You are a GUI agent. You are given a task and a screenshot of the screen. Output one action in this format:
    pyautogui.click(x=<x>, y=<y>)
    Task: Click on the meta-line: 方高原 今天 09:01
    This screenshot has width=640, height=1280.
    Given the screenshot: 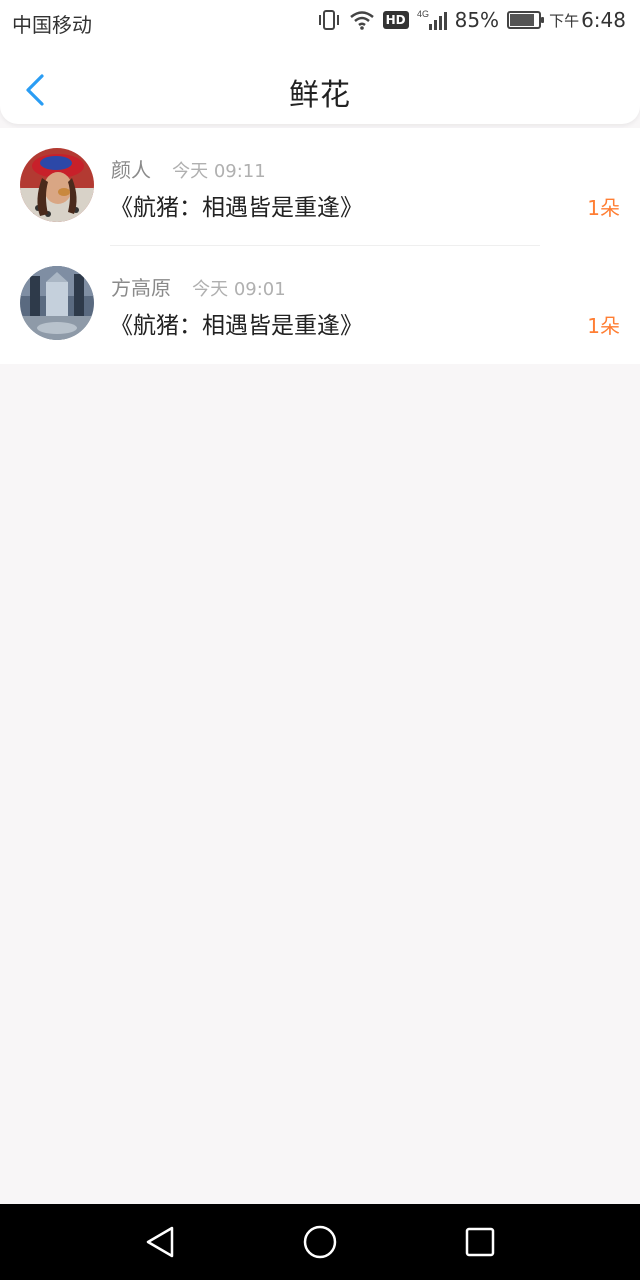 What is the action you would take?
    pyautogui.click(x=198, y=286)
    